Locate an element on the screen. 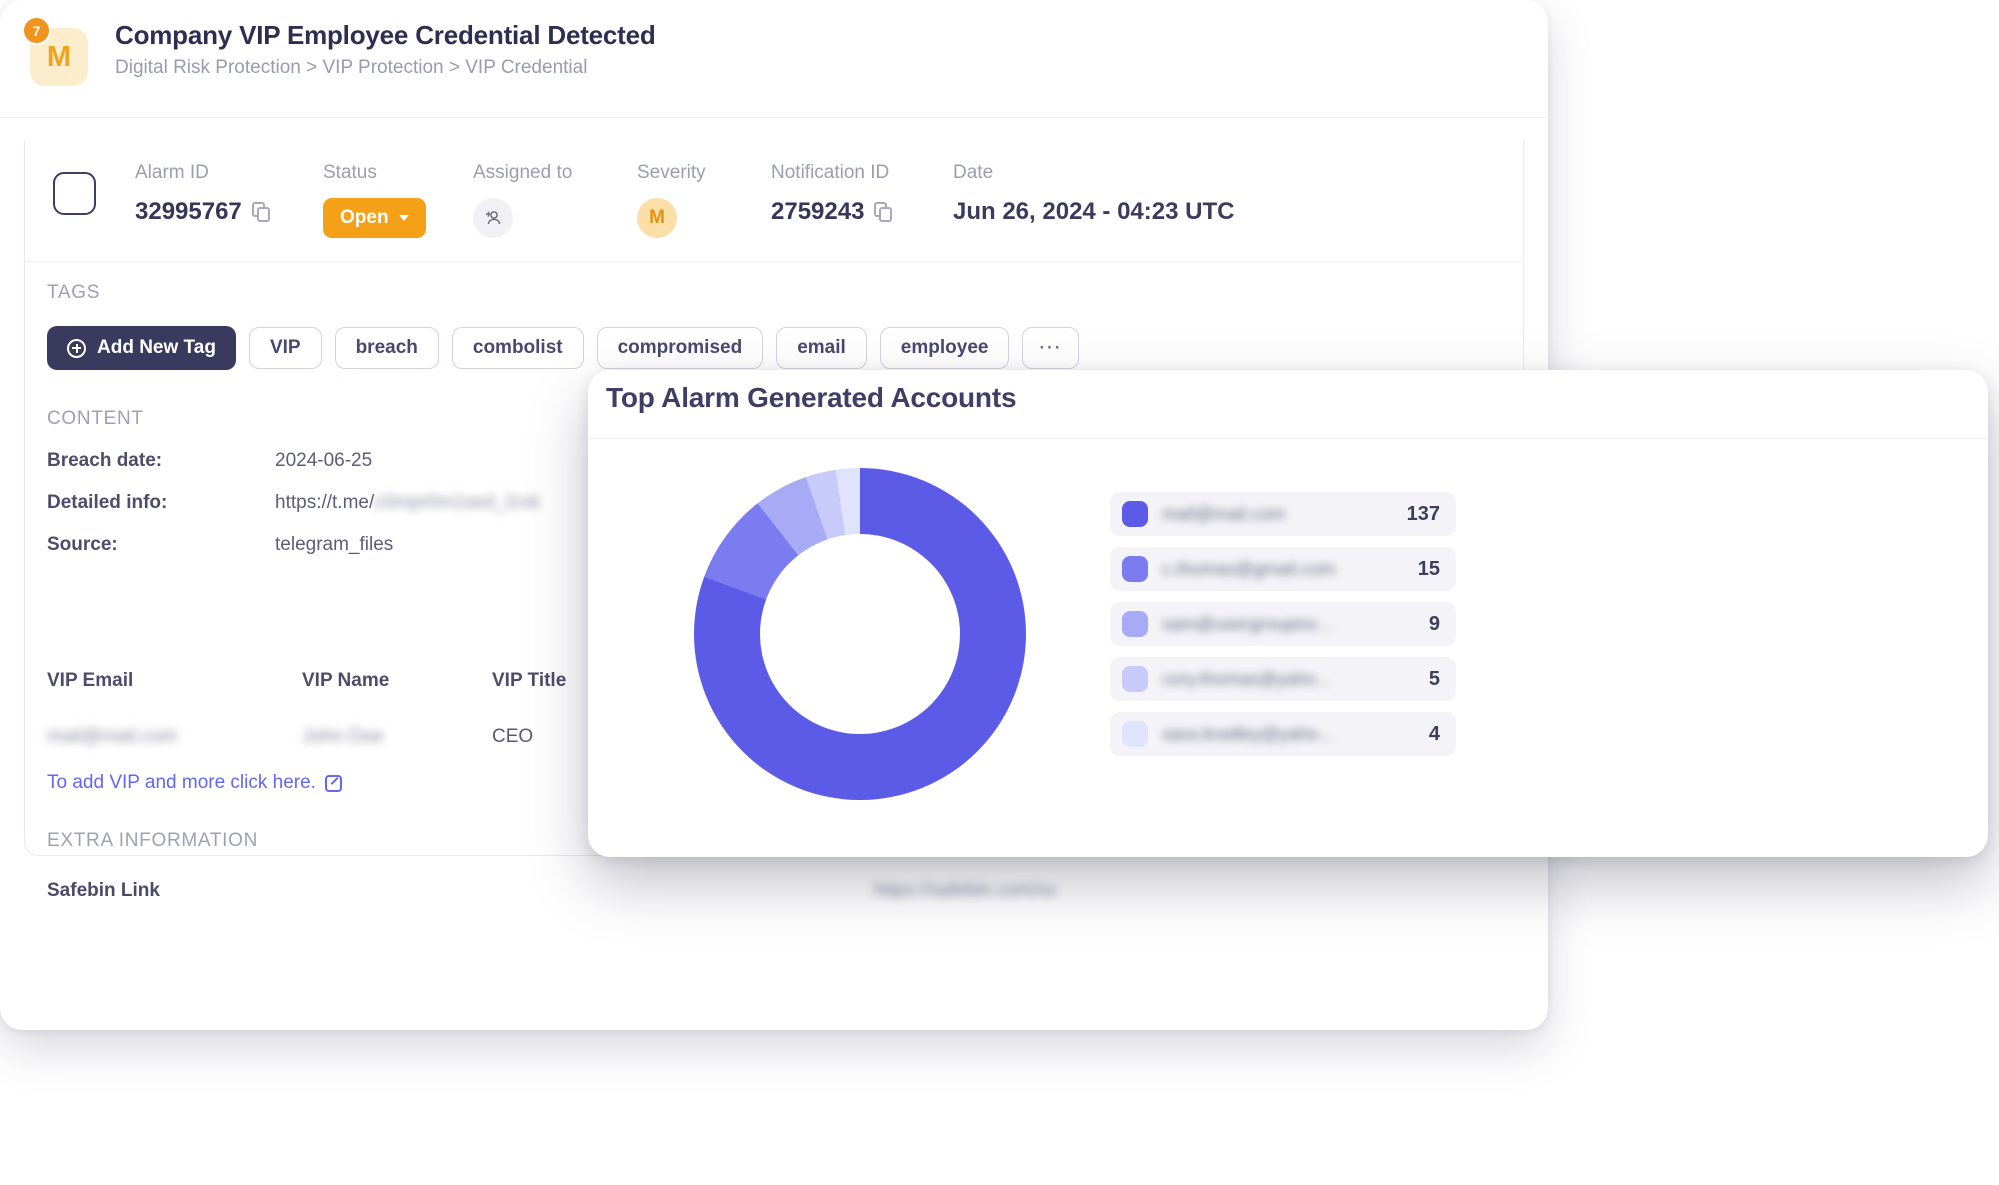 This screenshot has width=1999, height=1185. legend-item: cory.thomas@yaho... 5 is located at coordinates (1283, 679).